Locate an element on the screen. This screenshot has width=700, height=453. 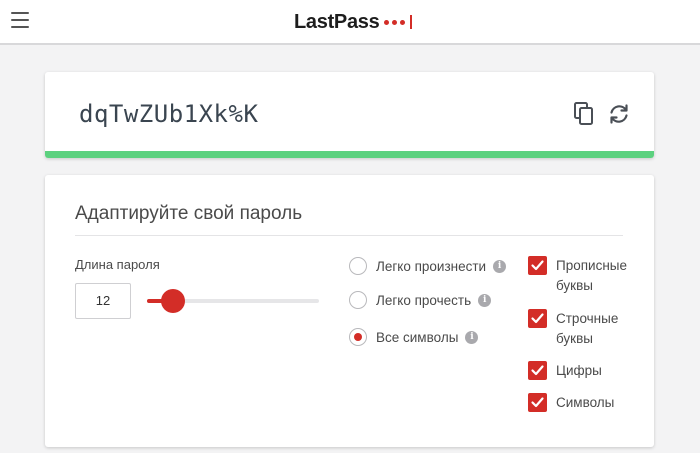
logo-text: LastPass is located at coordinates (337, 21).